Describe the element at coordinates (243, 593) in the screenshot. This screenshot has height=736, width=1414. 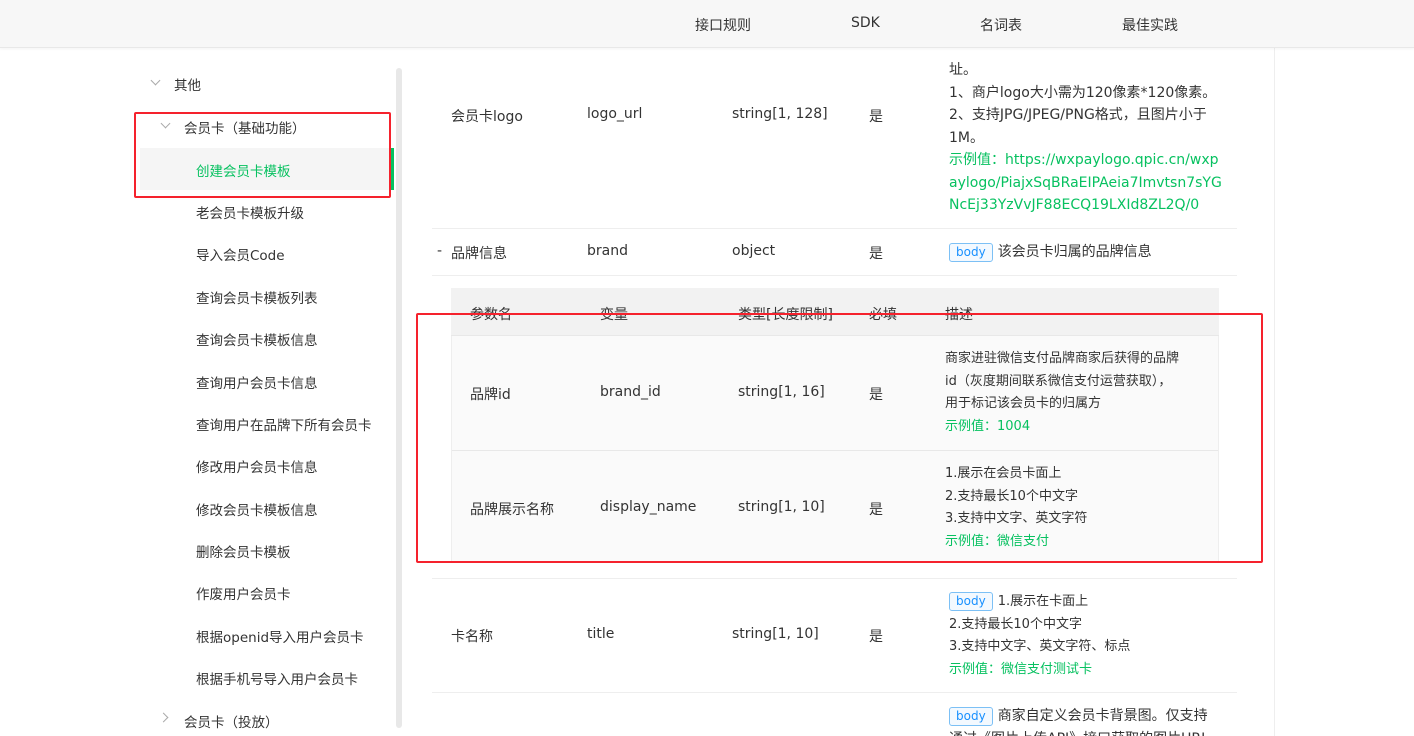
I see `sidebar-item: 作废用户会员卡` at that location.